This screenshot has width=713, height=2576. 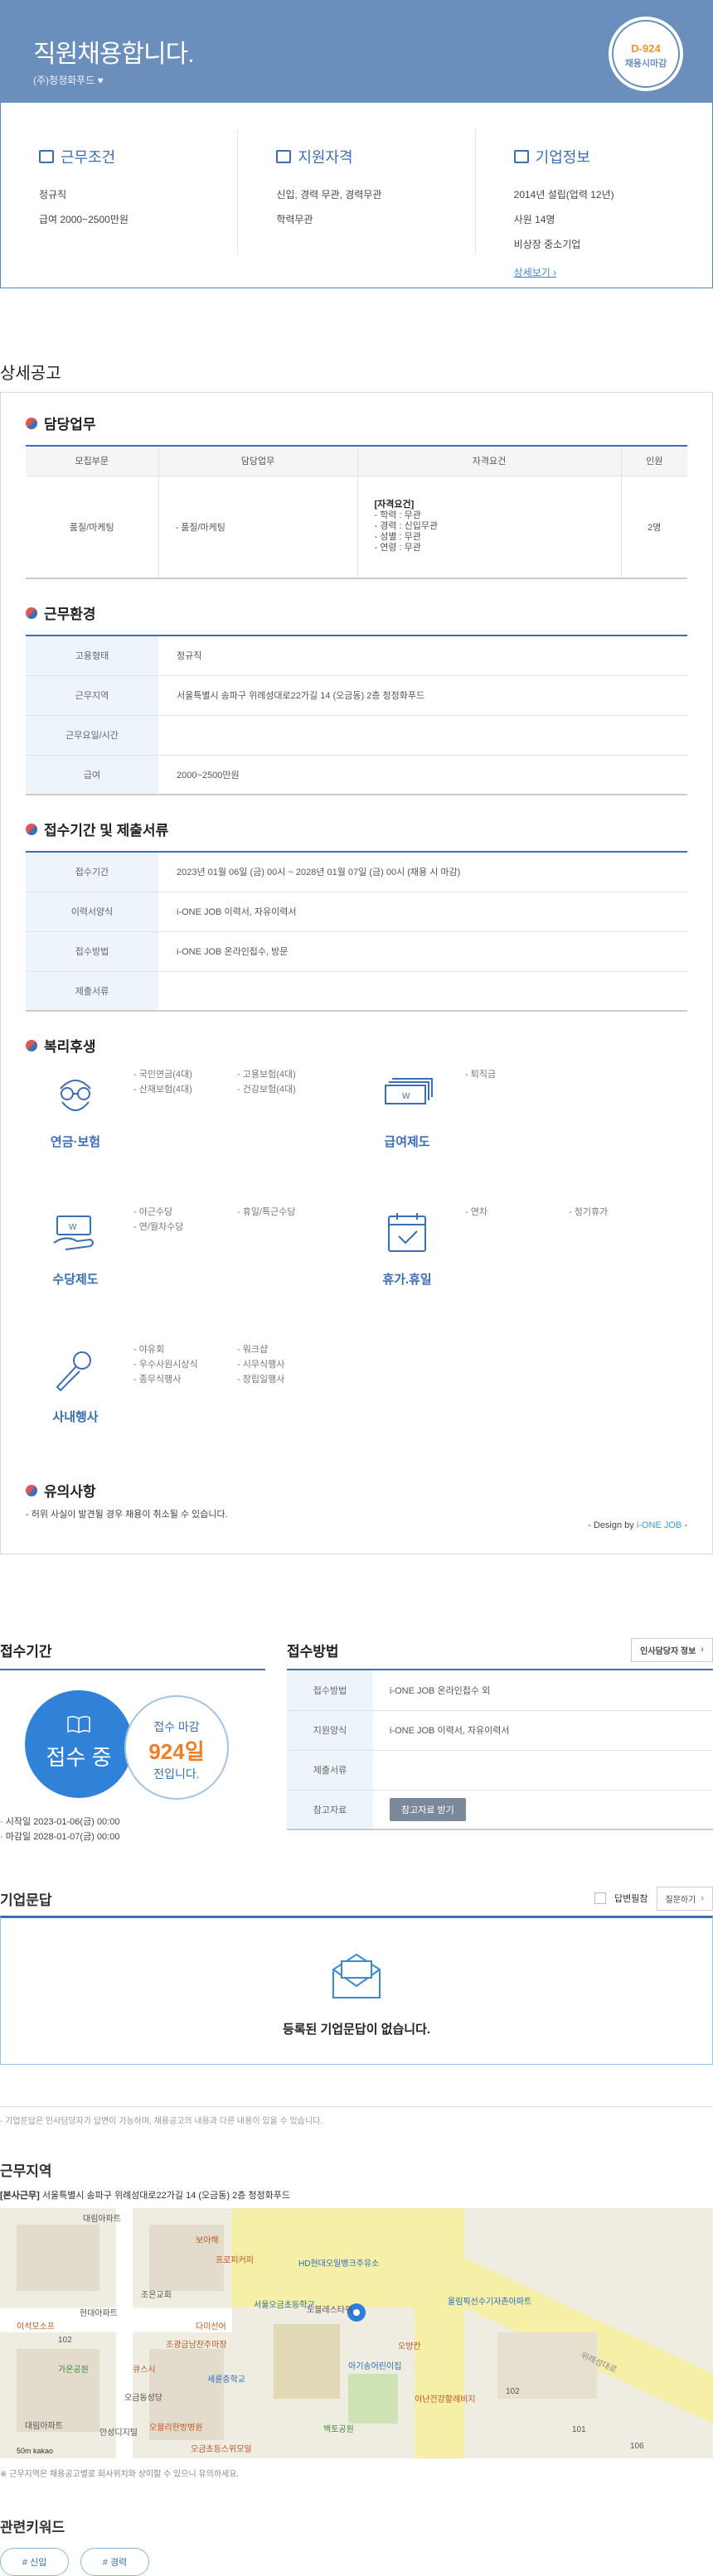 I want to click on detail-section-title: 상세공고, so click(x=31, y=374).